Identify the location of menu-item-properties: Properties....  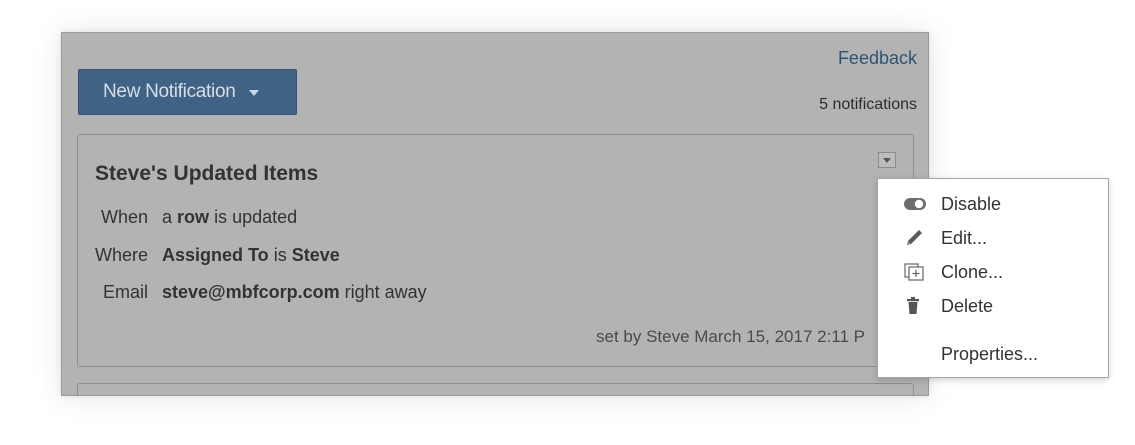
(993, 354).